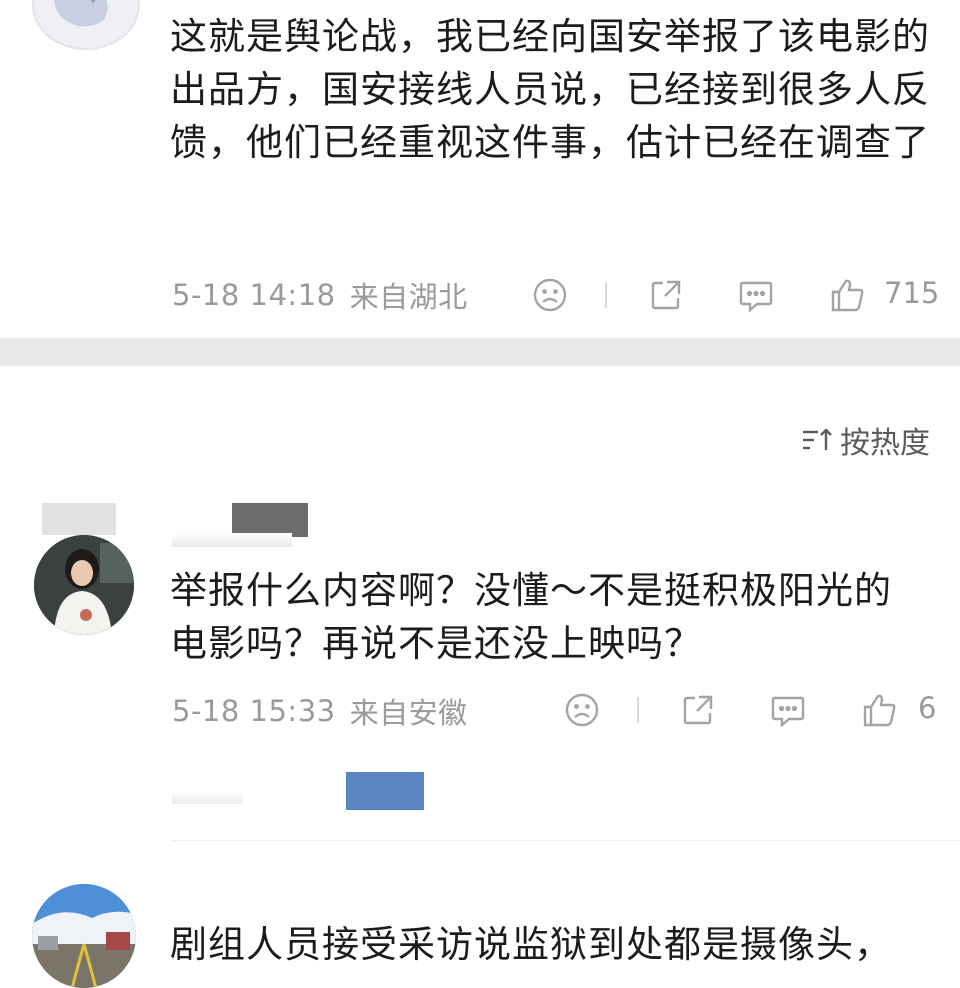 The image size is (960, 988). What do you see at coordinates (927, 708) in the screenshot?
I see `like-count: 6` at bounding box center [927, 708].